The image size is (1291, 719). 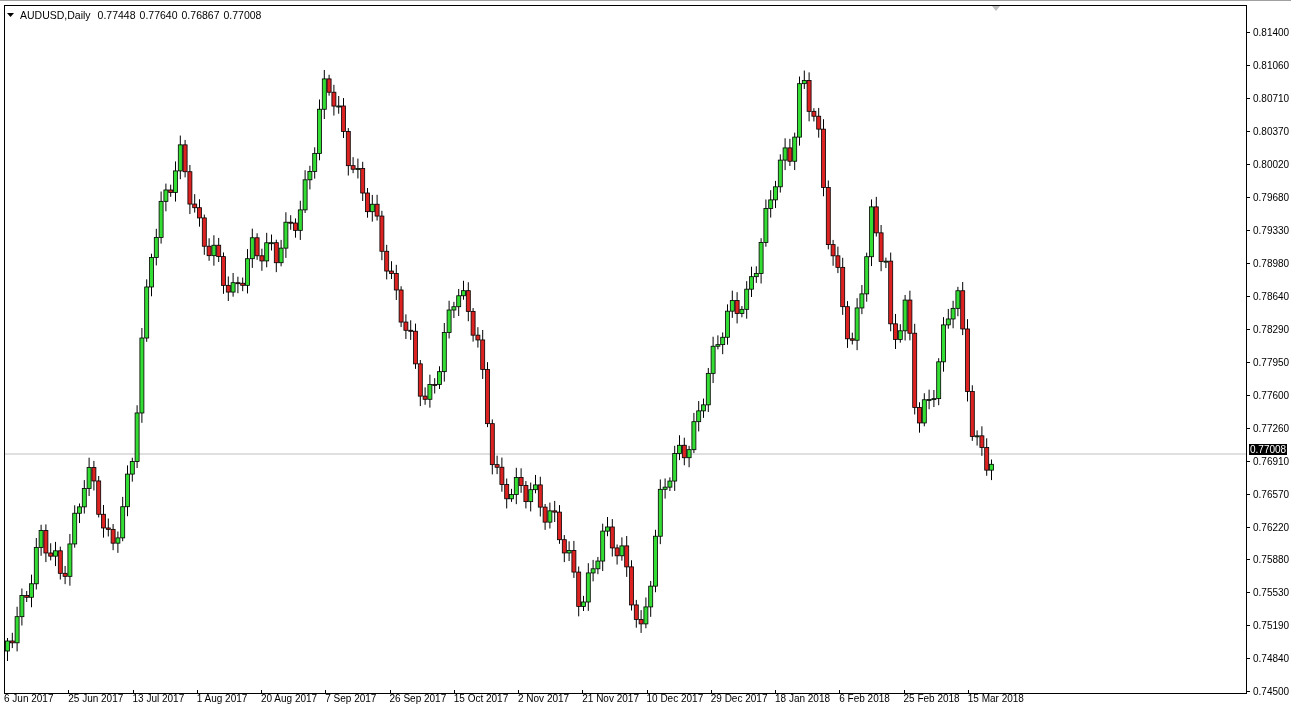 What do you see at coordinates (1271, 494) in the screenshot?
I see `price-tick-label: 0.76570` at bounding box center [1271, 494].